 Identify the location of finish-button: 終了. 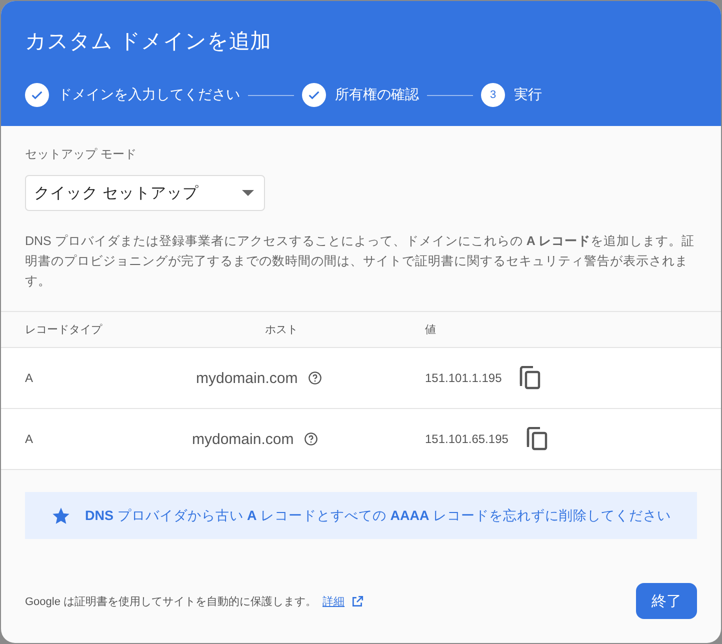
(666, 601).